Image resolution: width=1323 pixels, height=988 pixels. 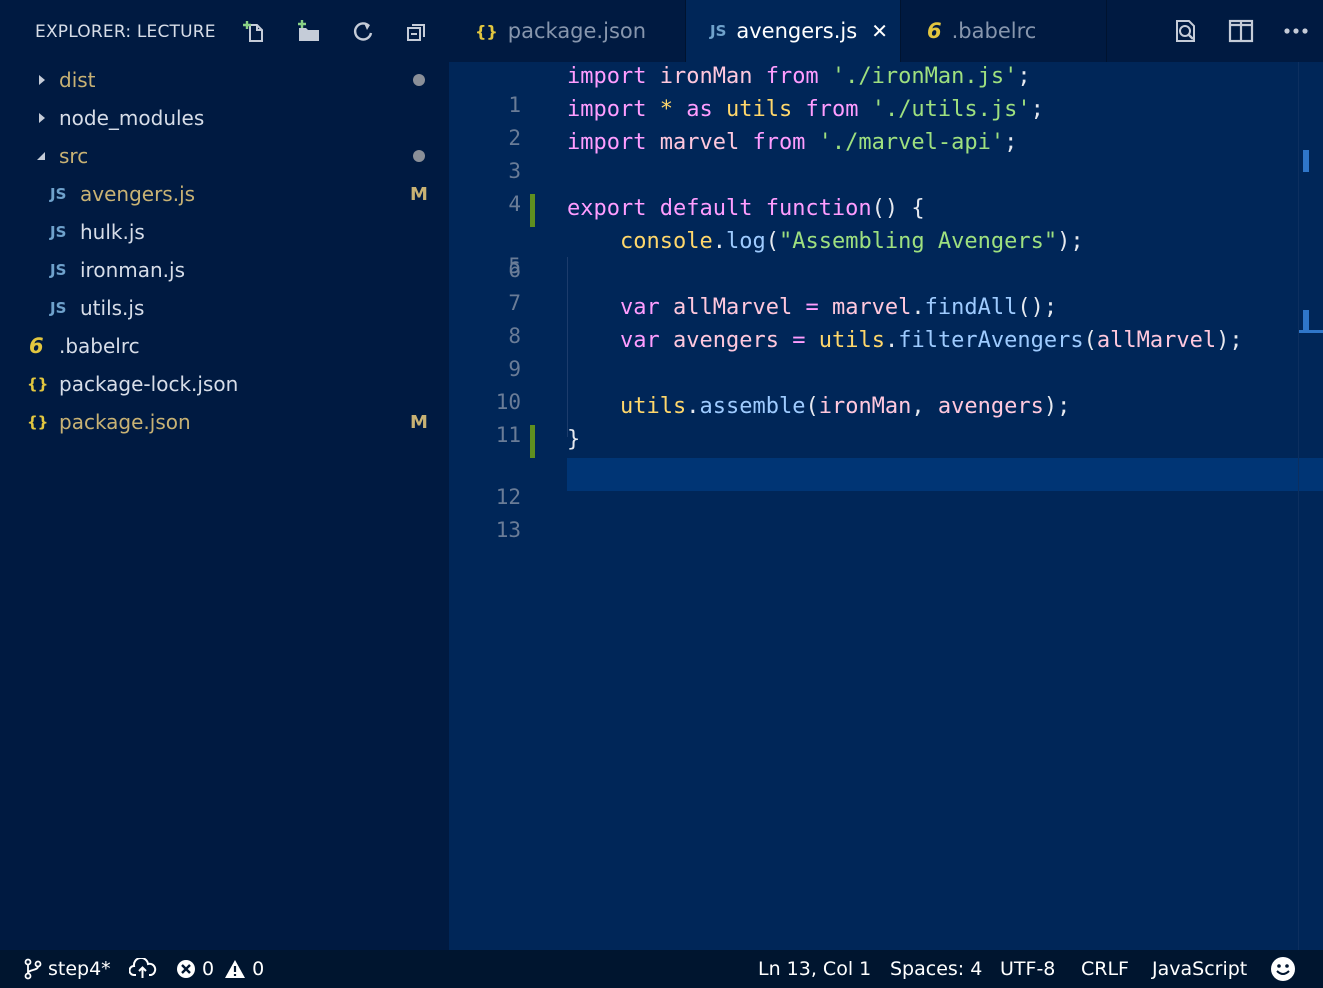 I want to click on indentation-status: Spaces: 4, so click(x=936, y=969).